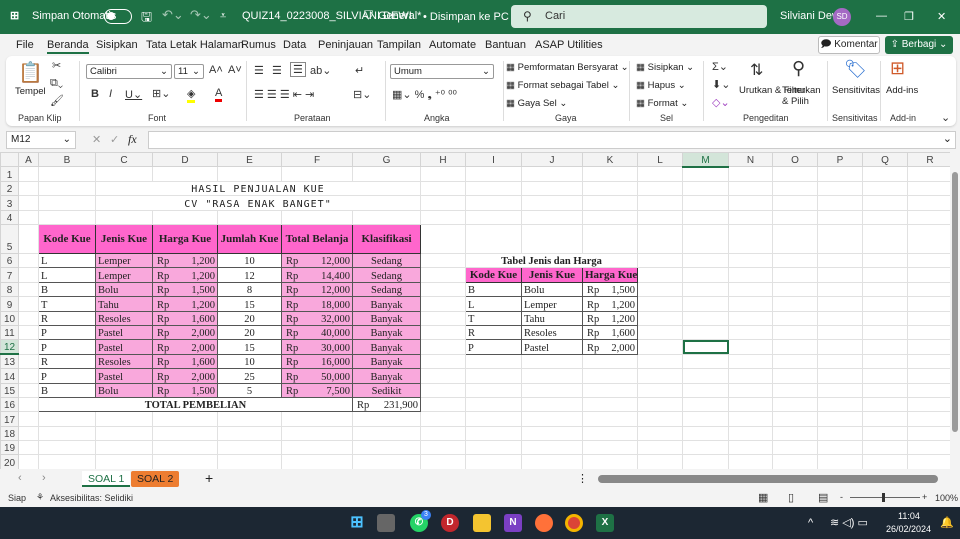 Image resolution: width=960 pixels, height=539 pixels. I want to click on cell-I1, so click(493, 174).